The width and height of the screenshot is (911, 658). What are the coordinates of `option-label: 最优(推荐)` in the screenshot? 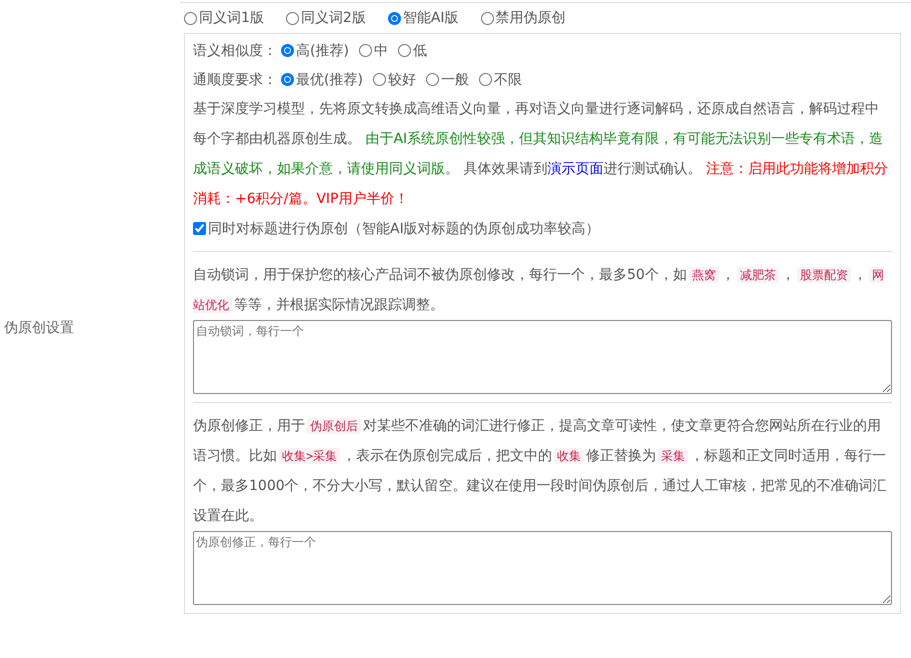 It's located at (329, 79).